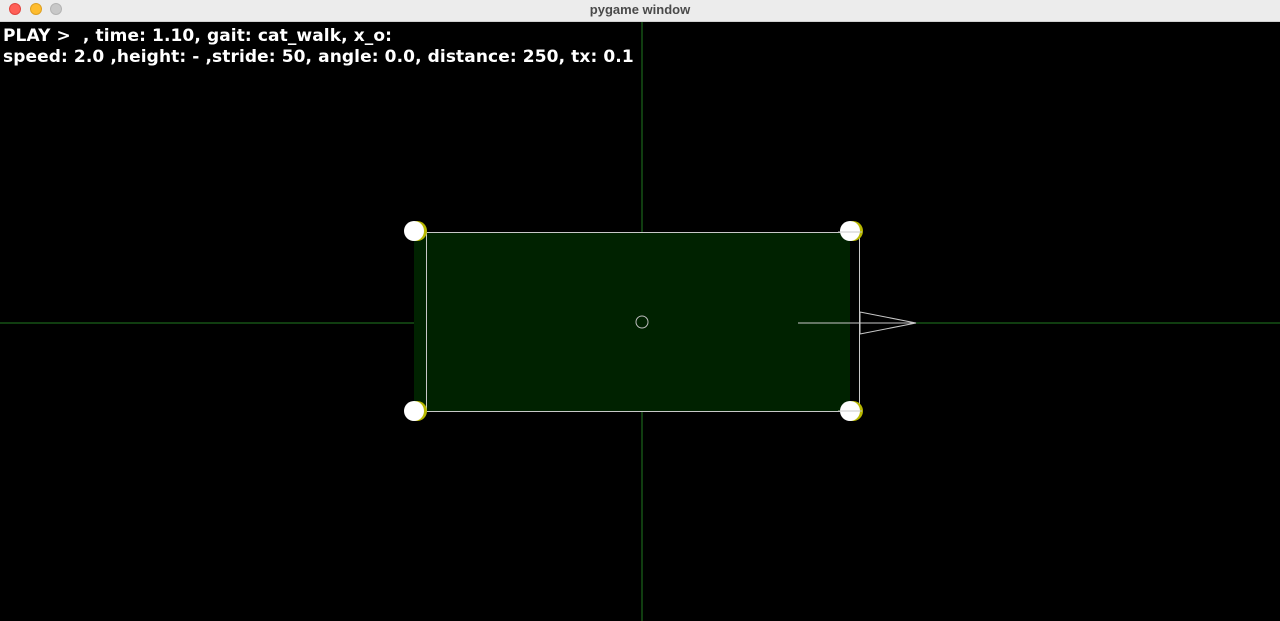 The width and height of the screenshot is (1280, 621). I want to click on window-title: pygame window, so click(640, 9).